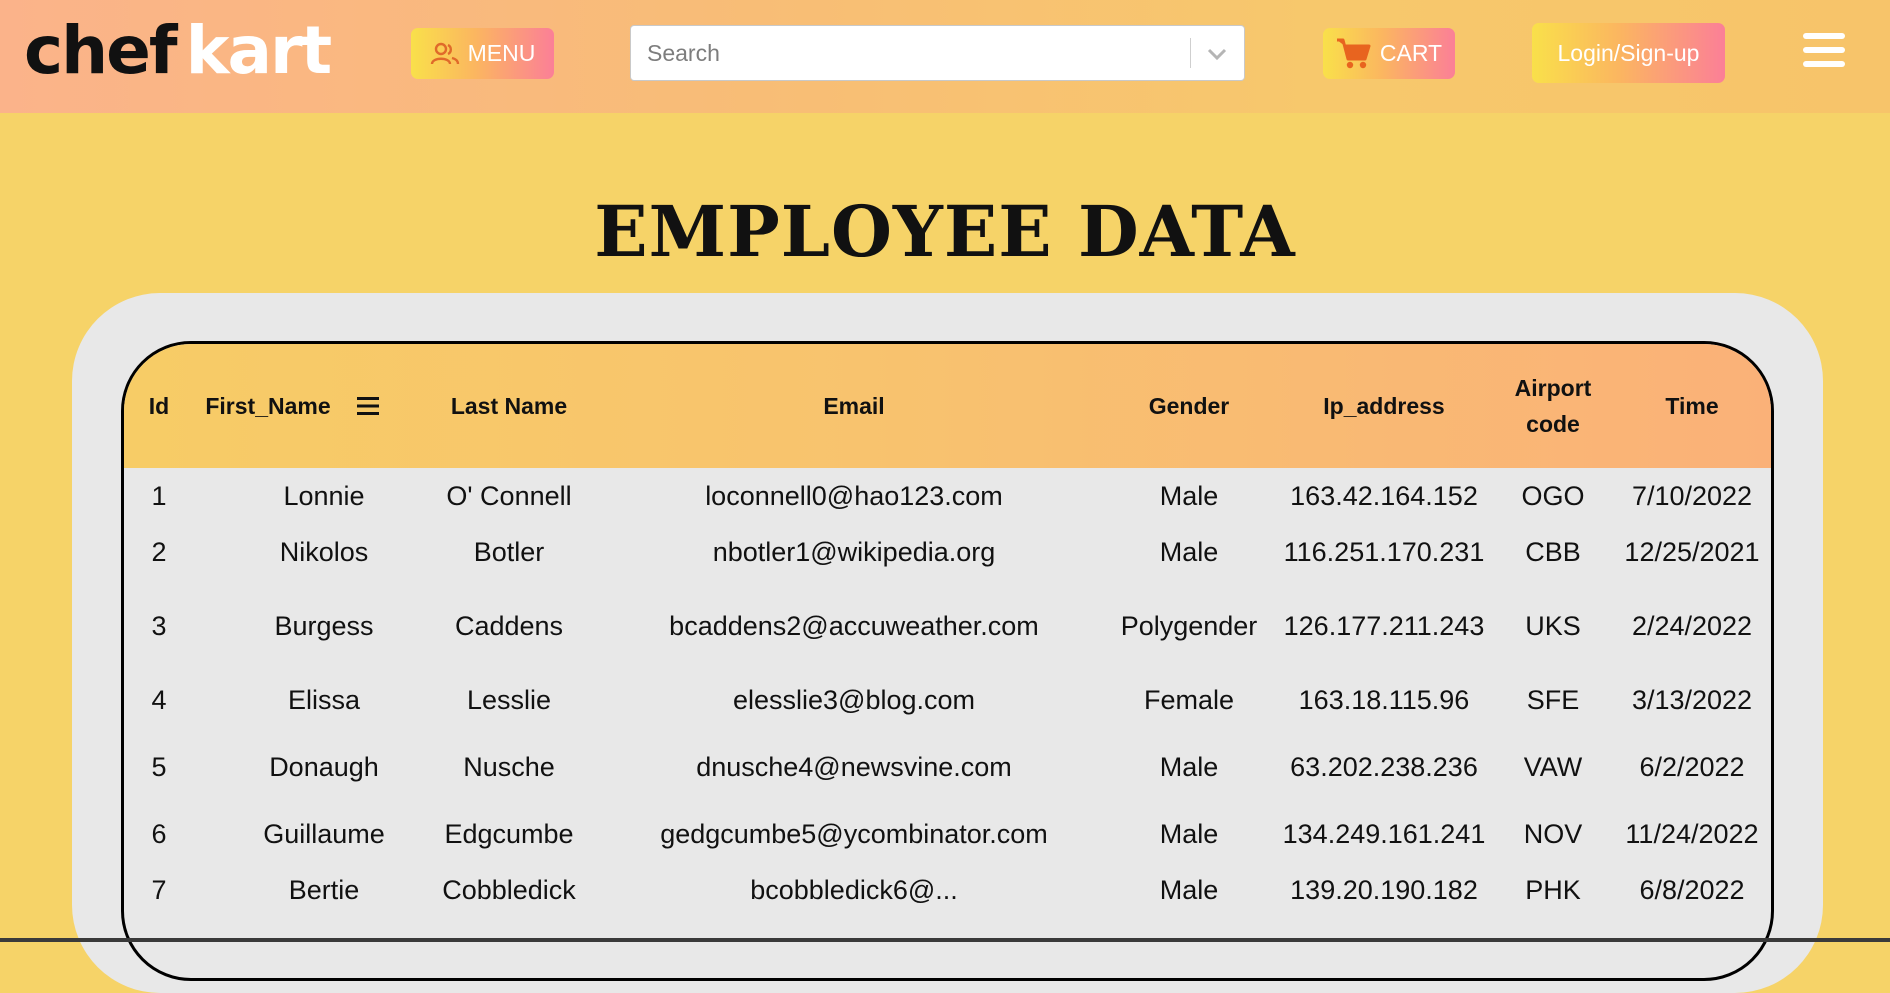 The image size is (1890, 993). What do you see at coordinates (159, 699) in the screenshot?
I see `cell-id: 4` at bounding box center [159, 699].